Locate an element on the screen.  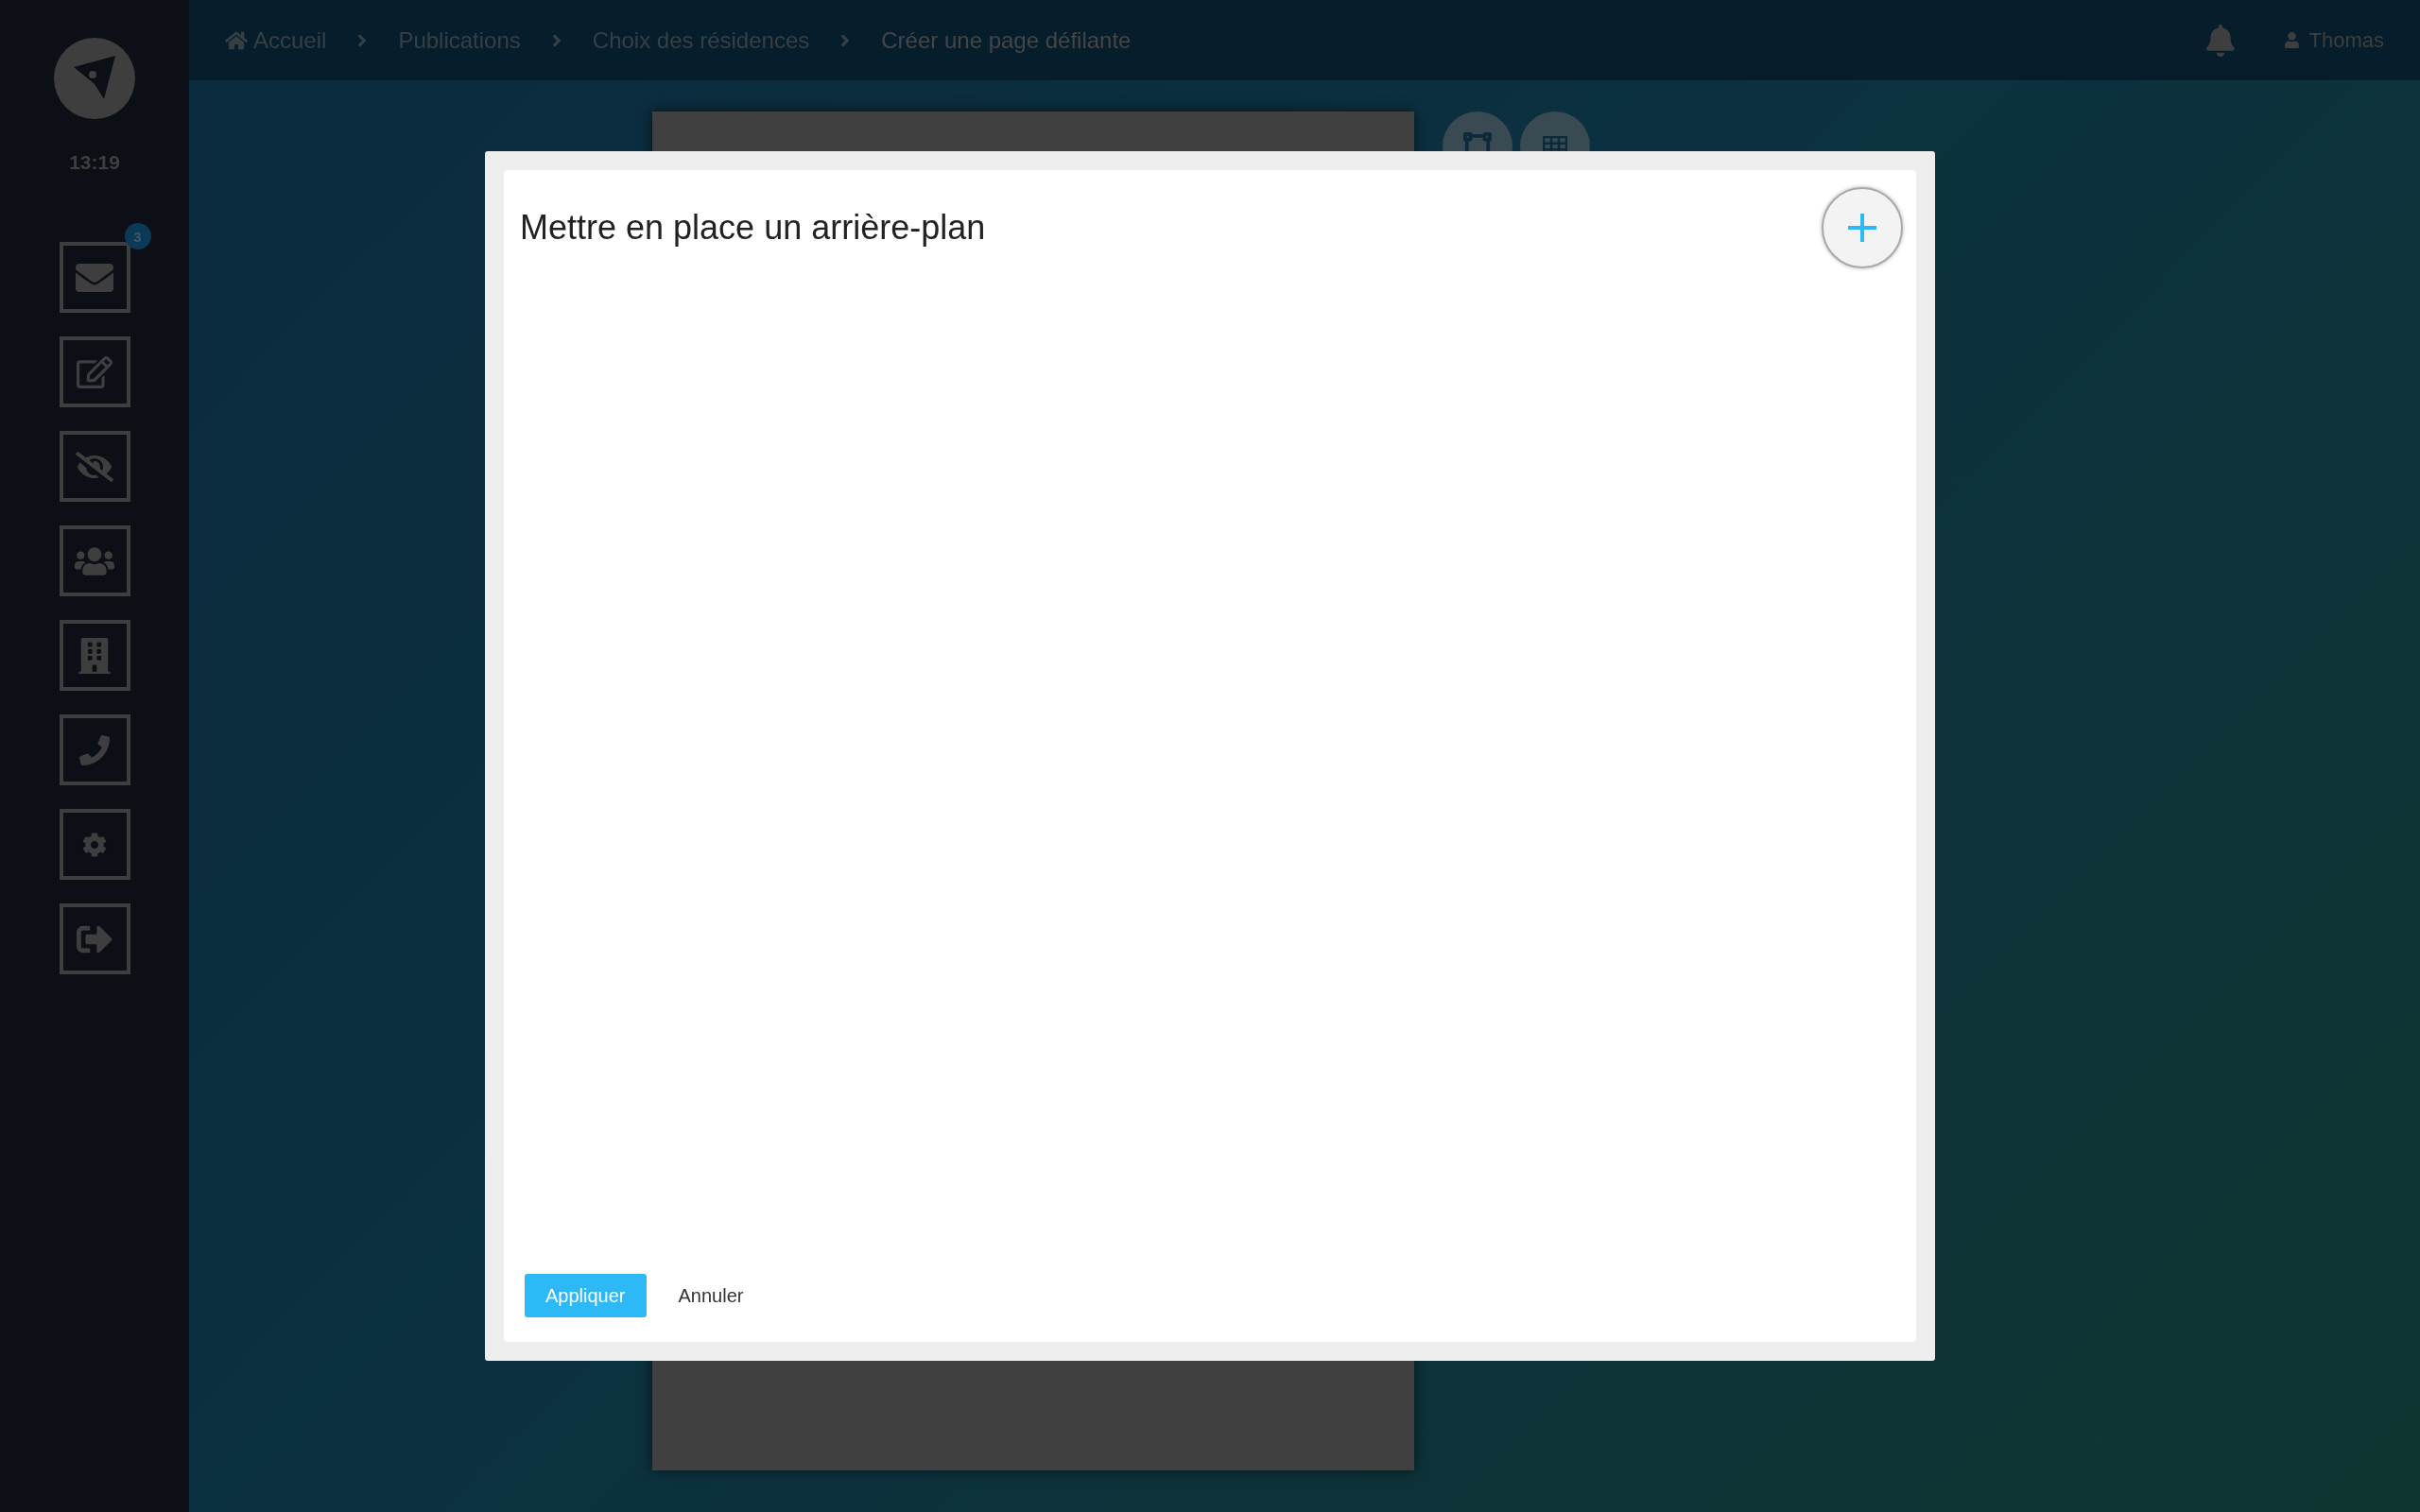
phone-icon is located at coordinates (95, 749).